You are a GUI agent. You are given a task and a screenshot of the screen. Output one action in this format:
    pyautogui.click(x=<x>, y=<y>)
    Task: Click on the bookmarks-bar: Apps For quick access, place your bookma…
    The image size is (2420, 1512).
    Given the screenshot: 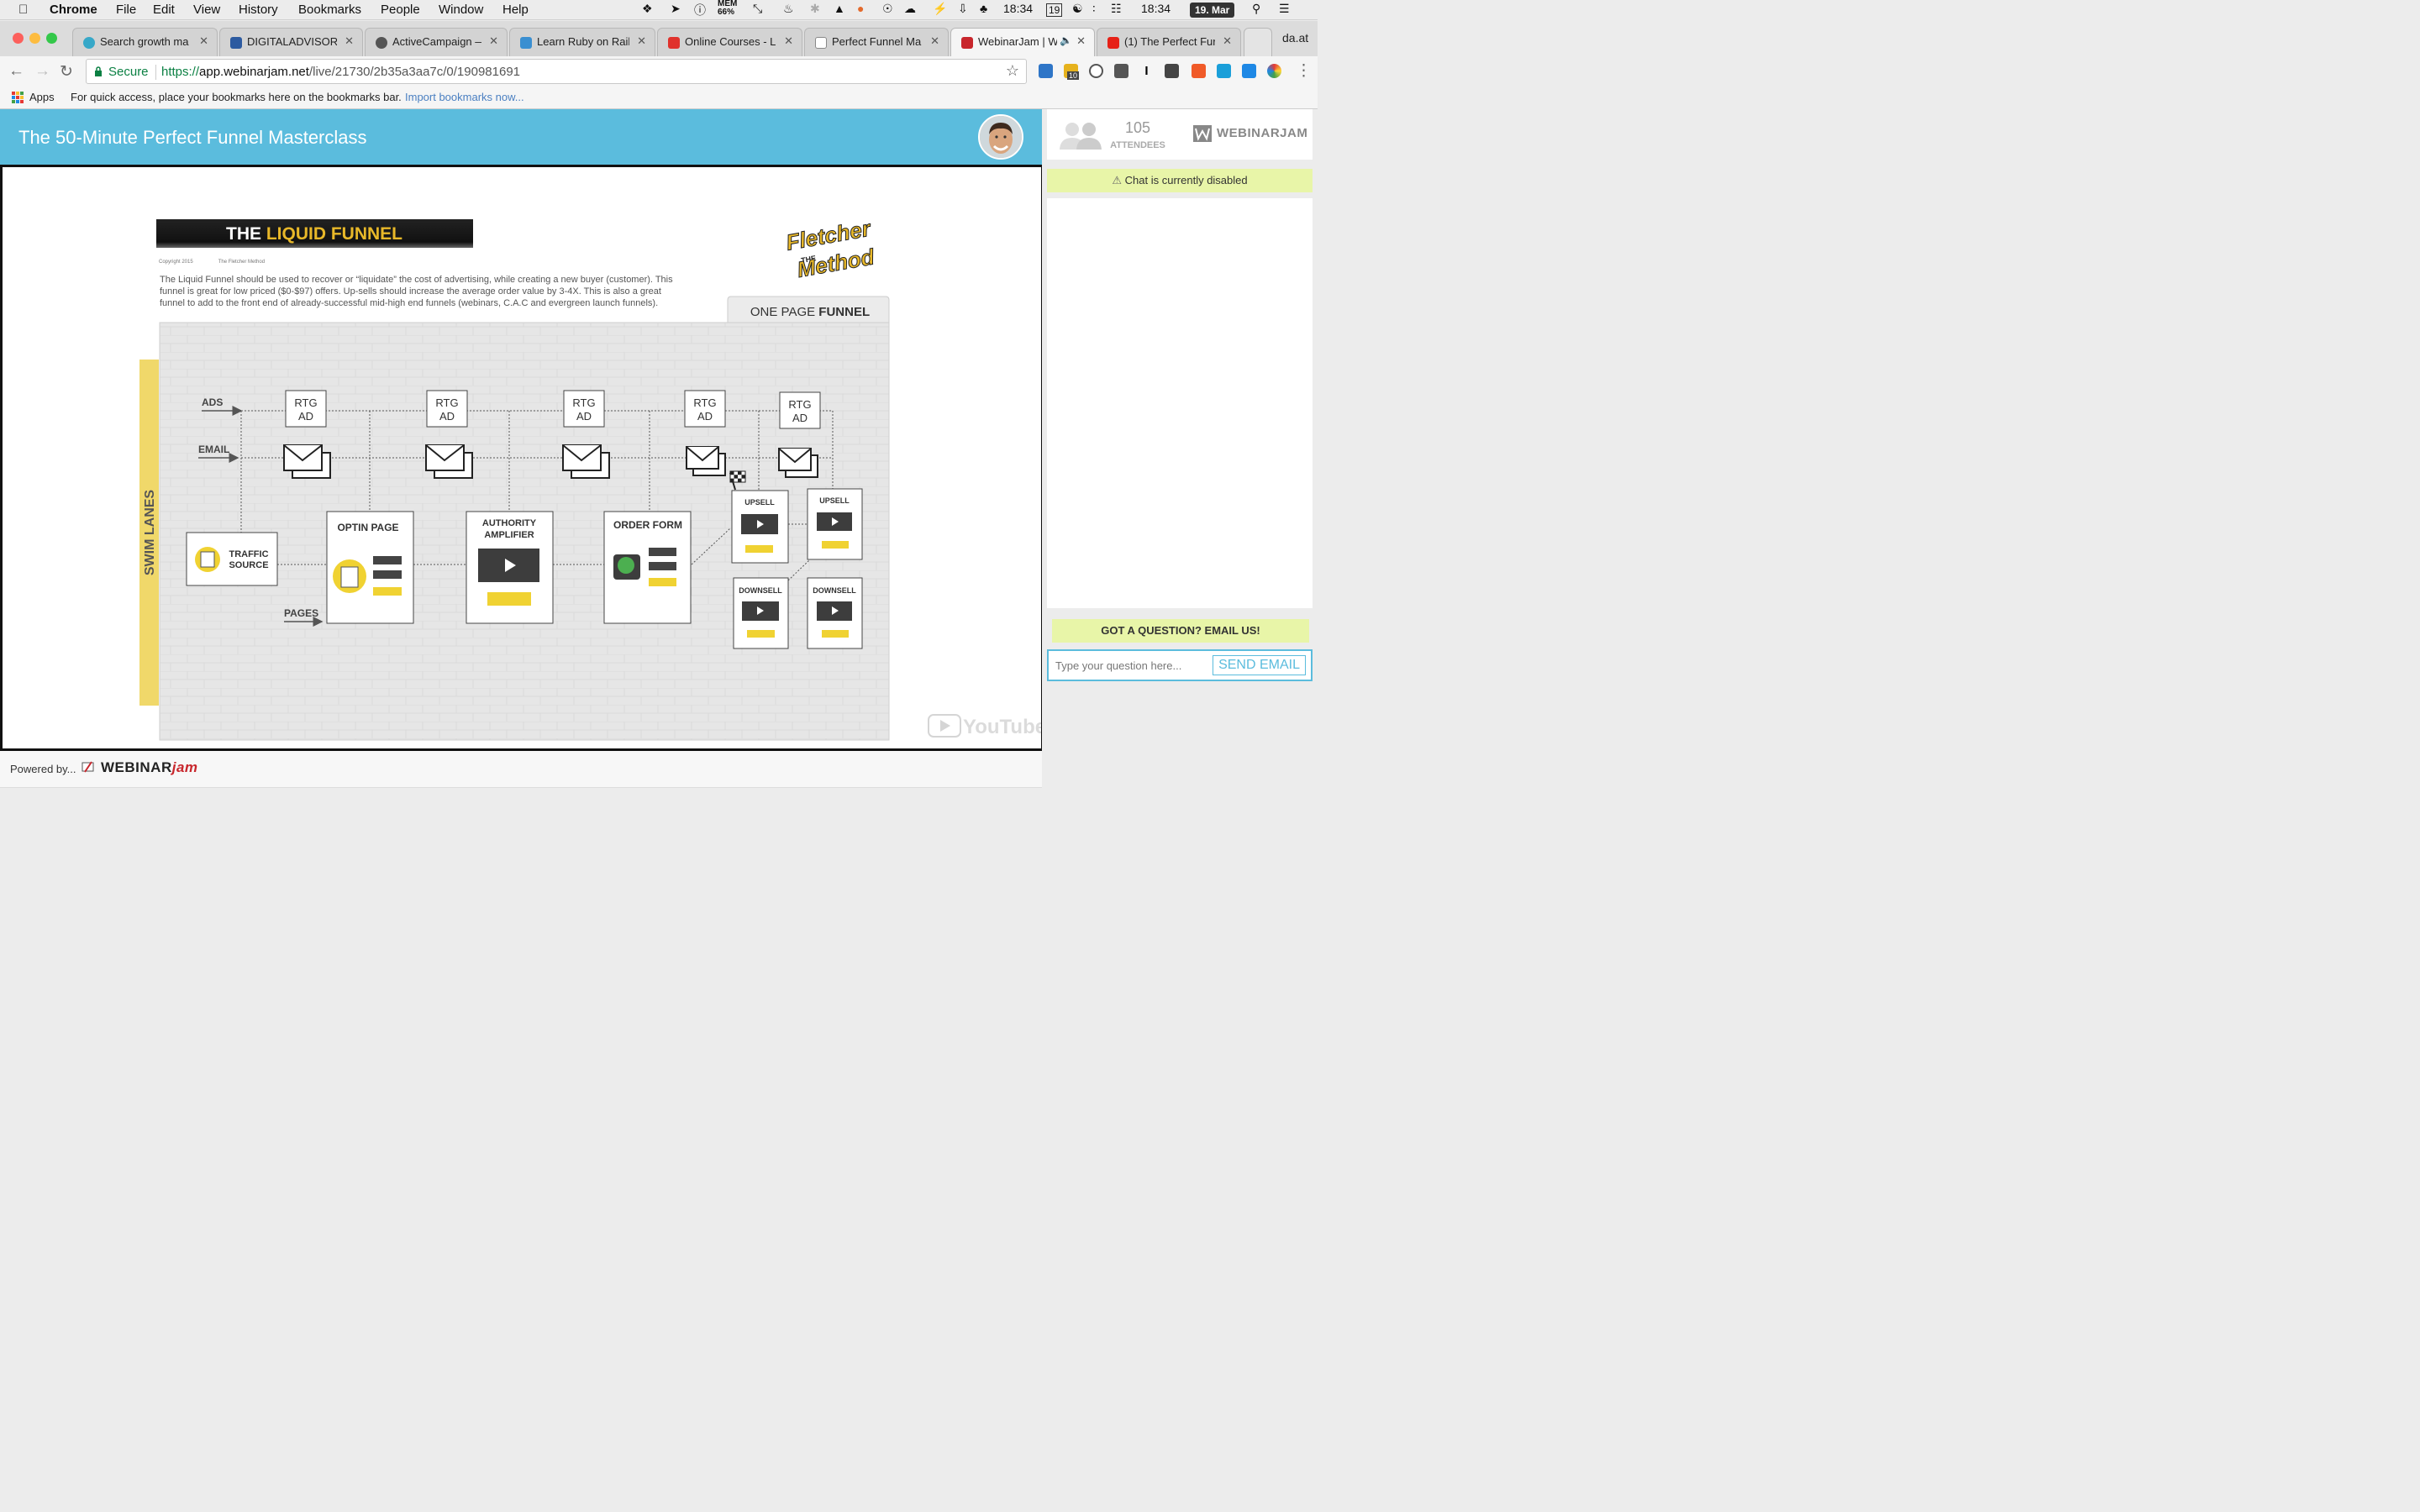 What is the action you would take?
    pyautogui.click(x=659, y=98)
    